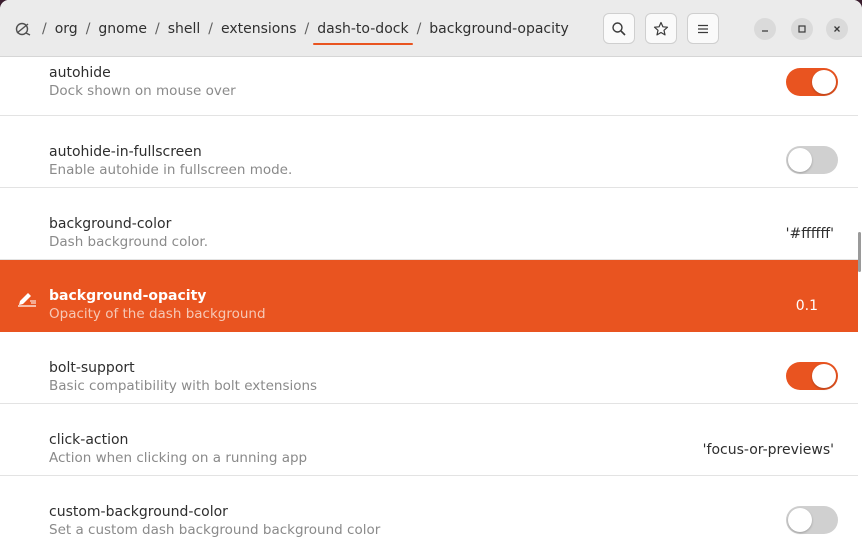  I want to click on breadcrumb-item-extensions: extensions, so click(259, 28).